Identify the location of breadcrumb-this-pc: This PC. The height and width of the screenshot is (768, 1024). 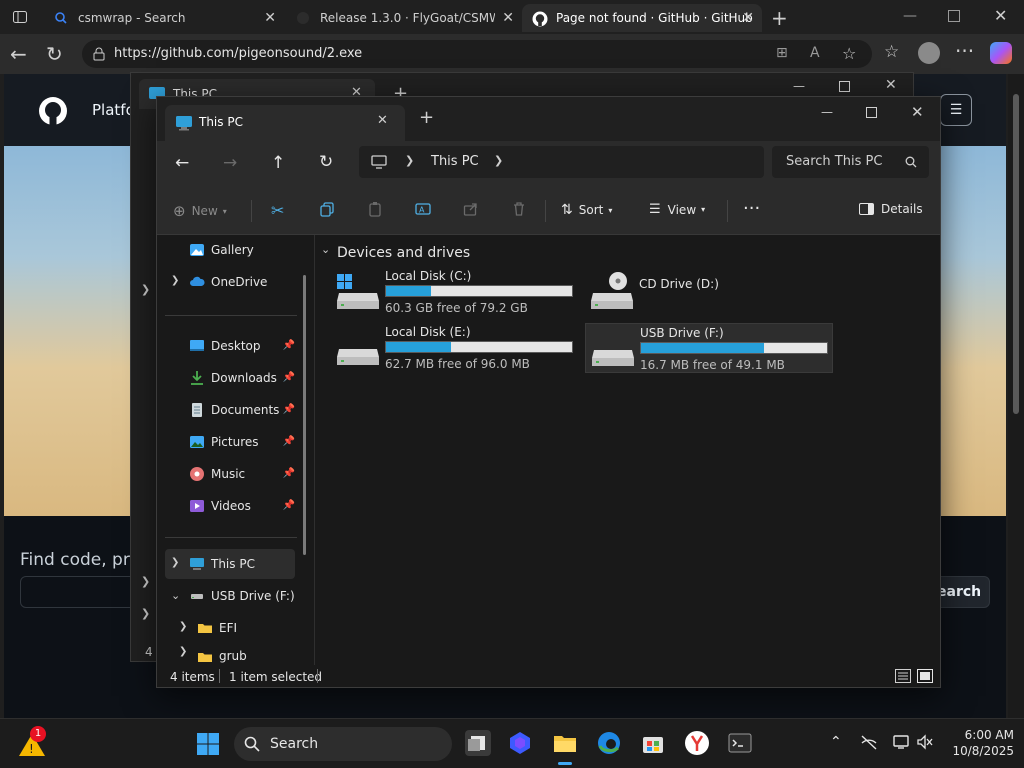
(455, 161).